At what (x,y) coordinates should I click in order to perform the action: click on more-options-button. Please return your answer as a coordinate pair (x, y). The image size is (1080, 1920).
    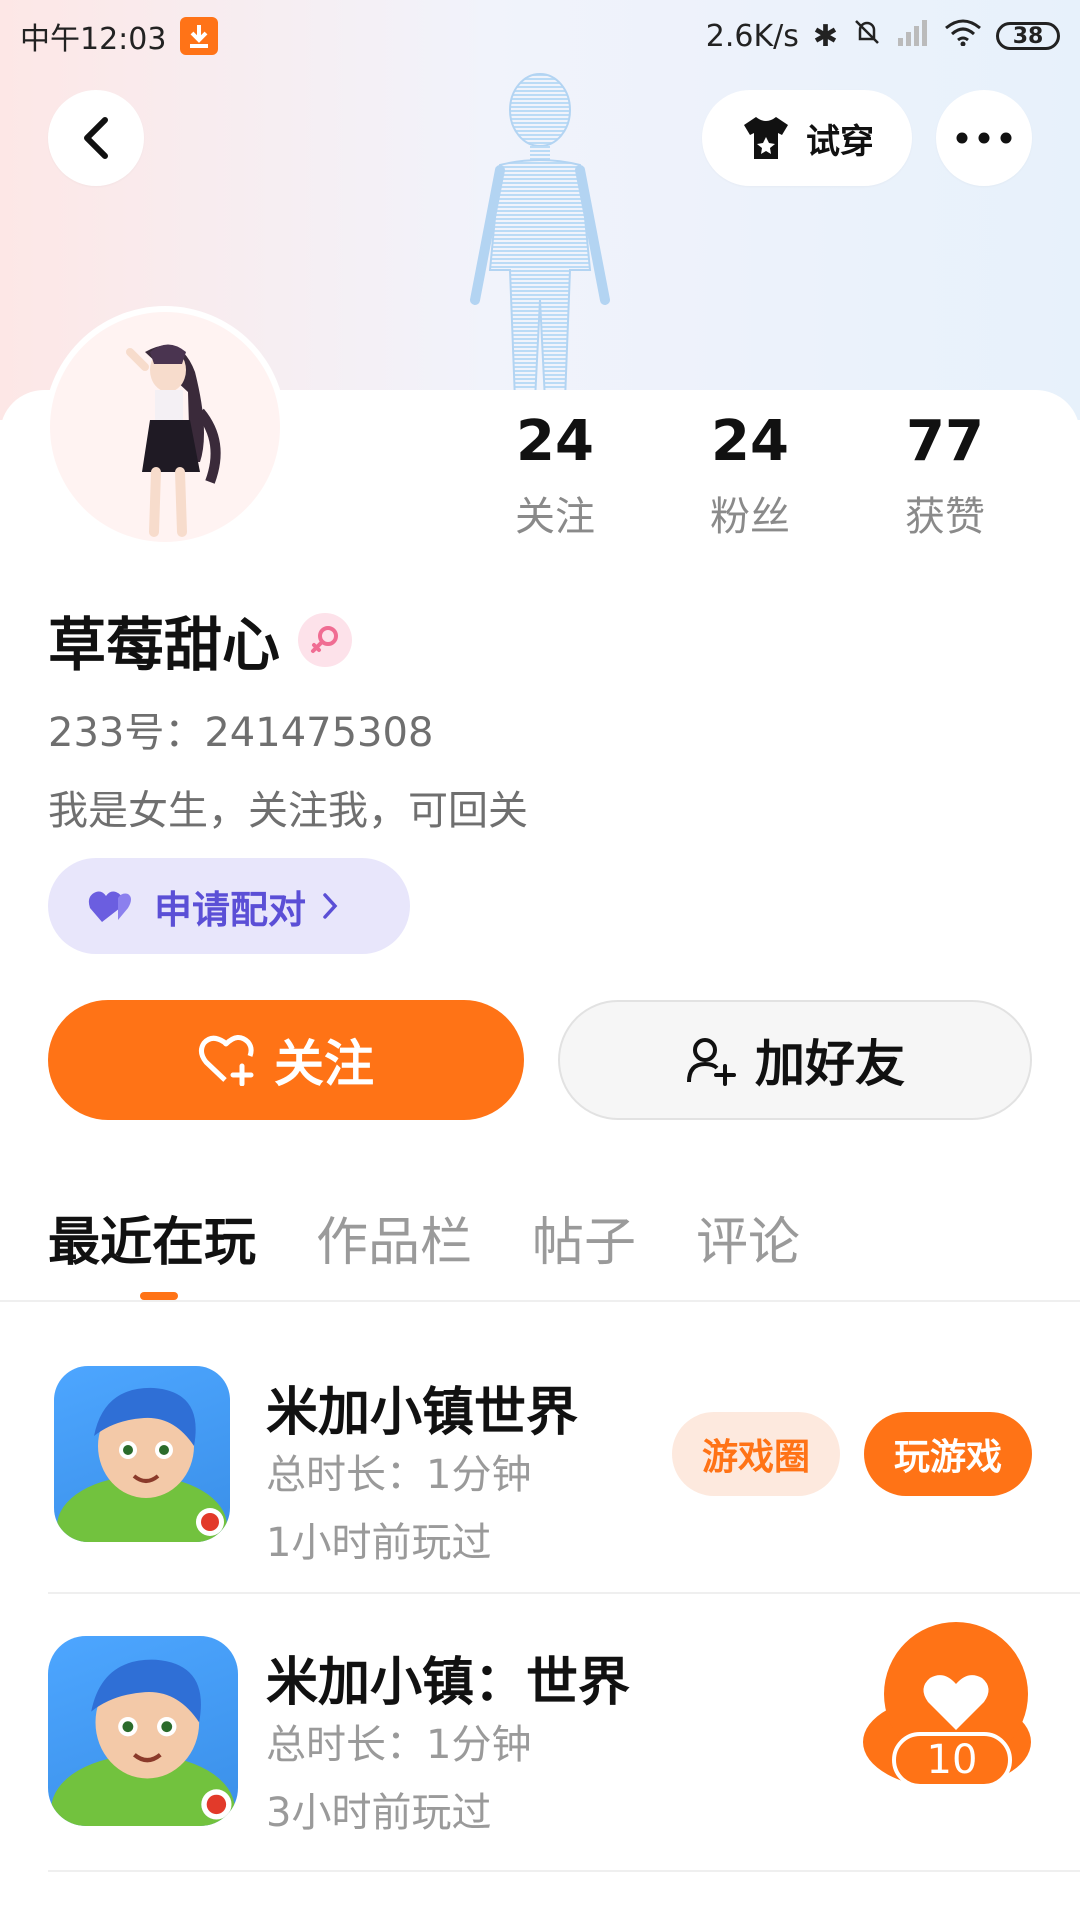
    Looking at the image, I should click on (984, 138).